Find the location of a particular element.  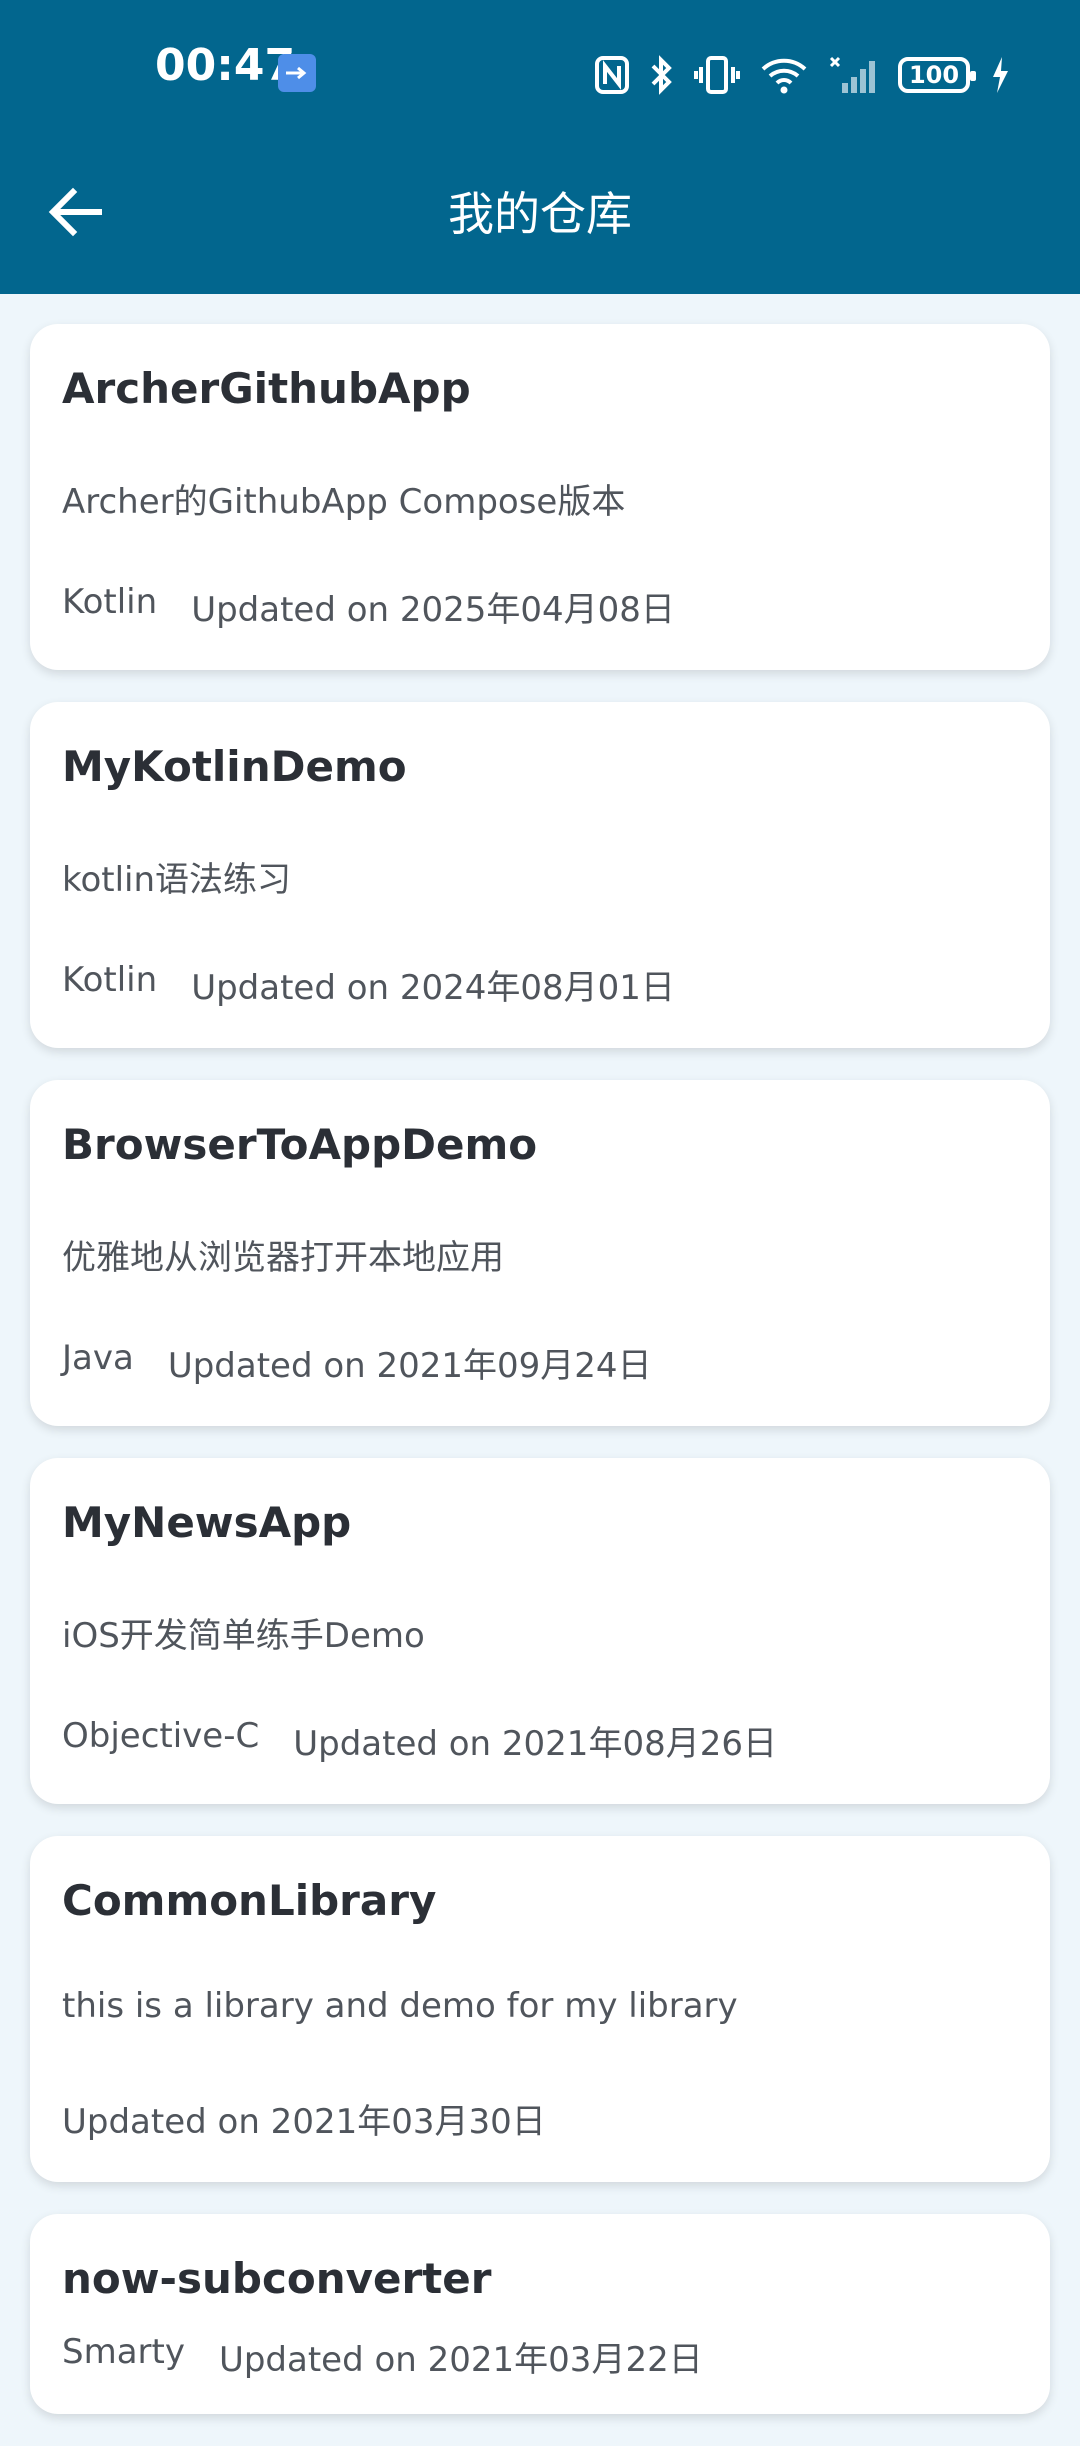

repo-description: iOS开发简单练手Demo is located at coordinates (243, 1636).